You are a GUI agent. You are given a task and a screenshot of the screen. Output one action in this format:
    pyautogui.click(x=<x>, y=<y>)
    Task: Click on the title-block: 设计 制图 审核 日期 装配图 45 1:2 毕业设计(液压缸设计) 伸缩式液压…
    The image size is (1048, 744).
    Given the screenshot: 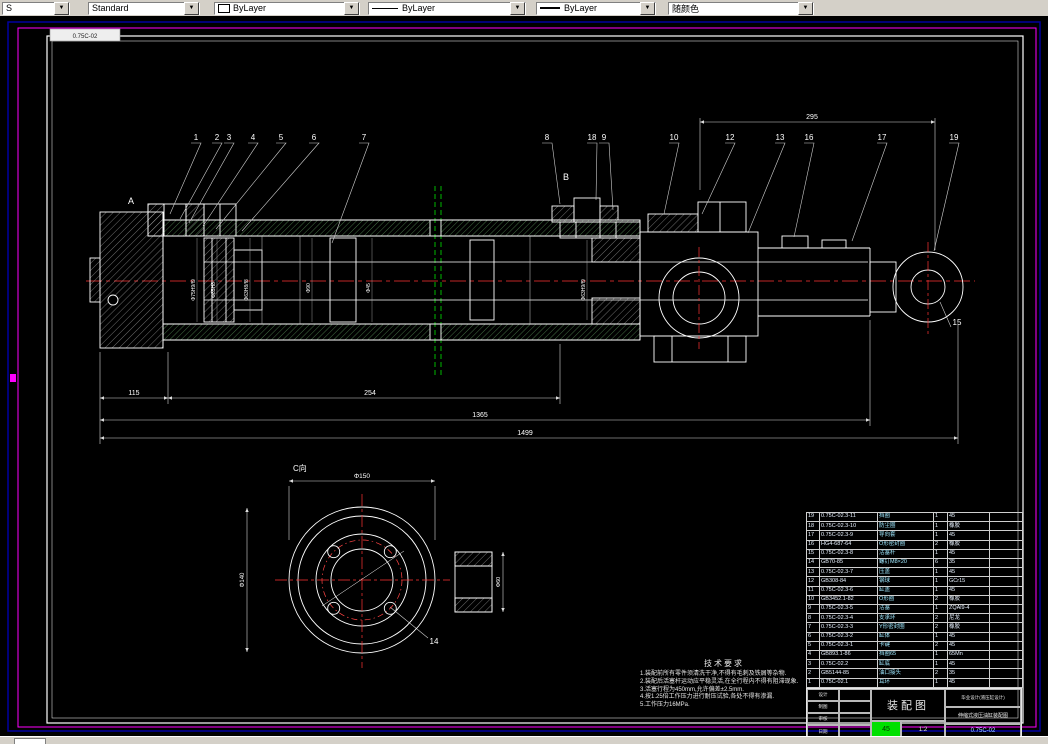 What is the action you would take?
    pyautogui.click(x=914, y=713)
    